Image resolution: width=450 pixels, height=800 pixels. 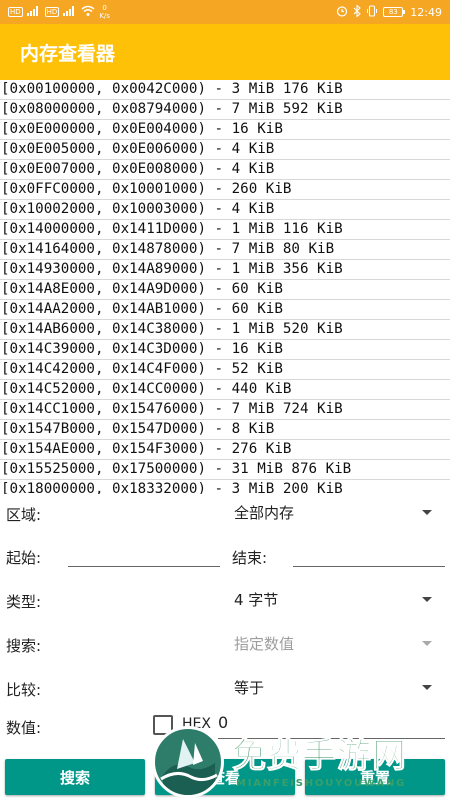 I want to click on type-dropdown: 4 字节, so click(x=336, y=601).